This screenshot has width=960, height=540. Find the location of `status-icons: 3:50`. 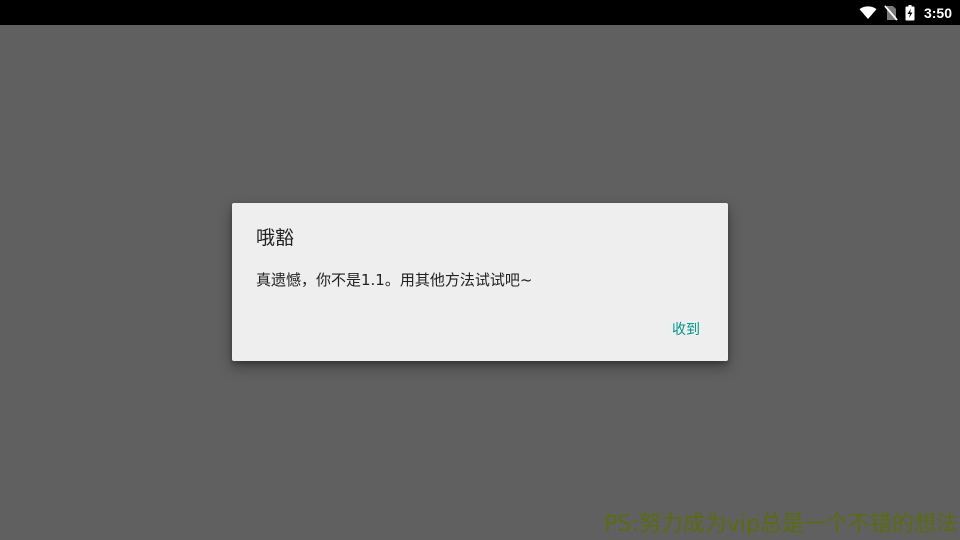

status-icons: 3:50 is located at coordinates (905, 12).